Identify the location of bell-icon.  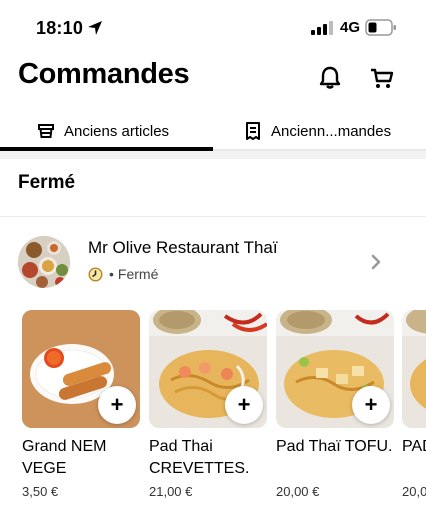
(330, 78).